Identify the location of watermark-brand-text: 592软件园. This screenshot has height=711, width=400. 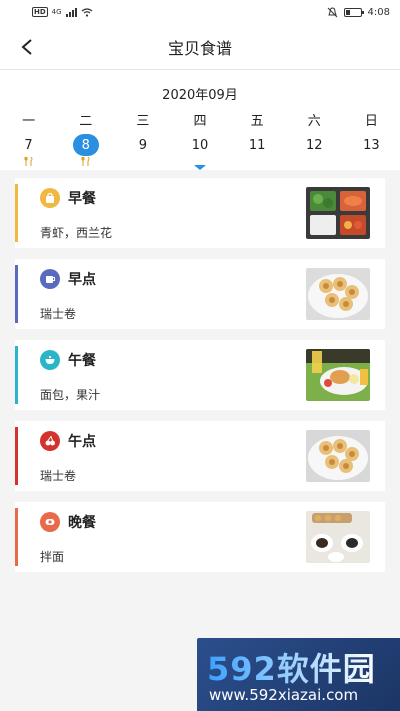
(291, 669).